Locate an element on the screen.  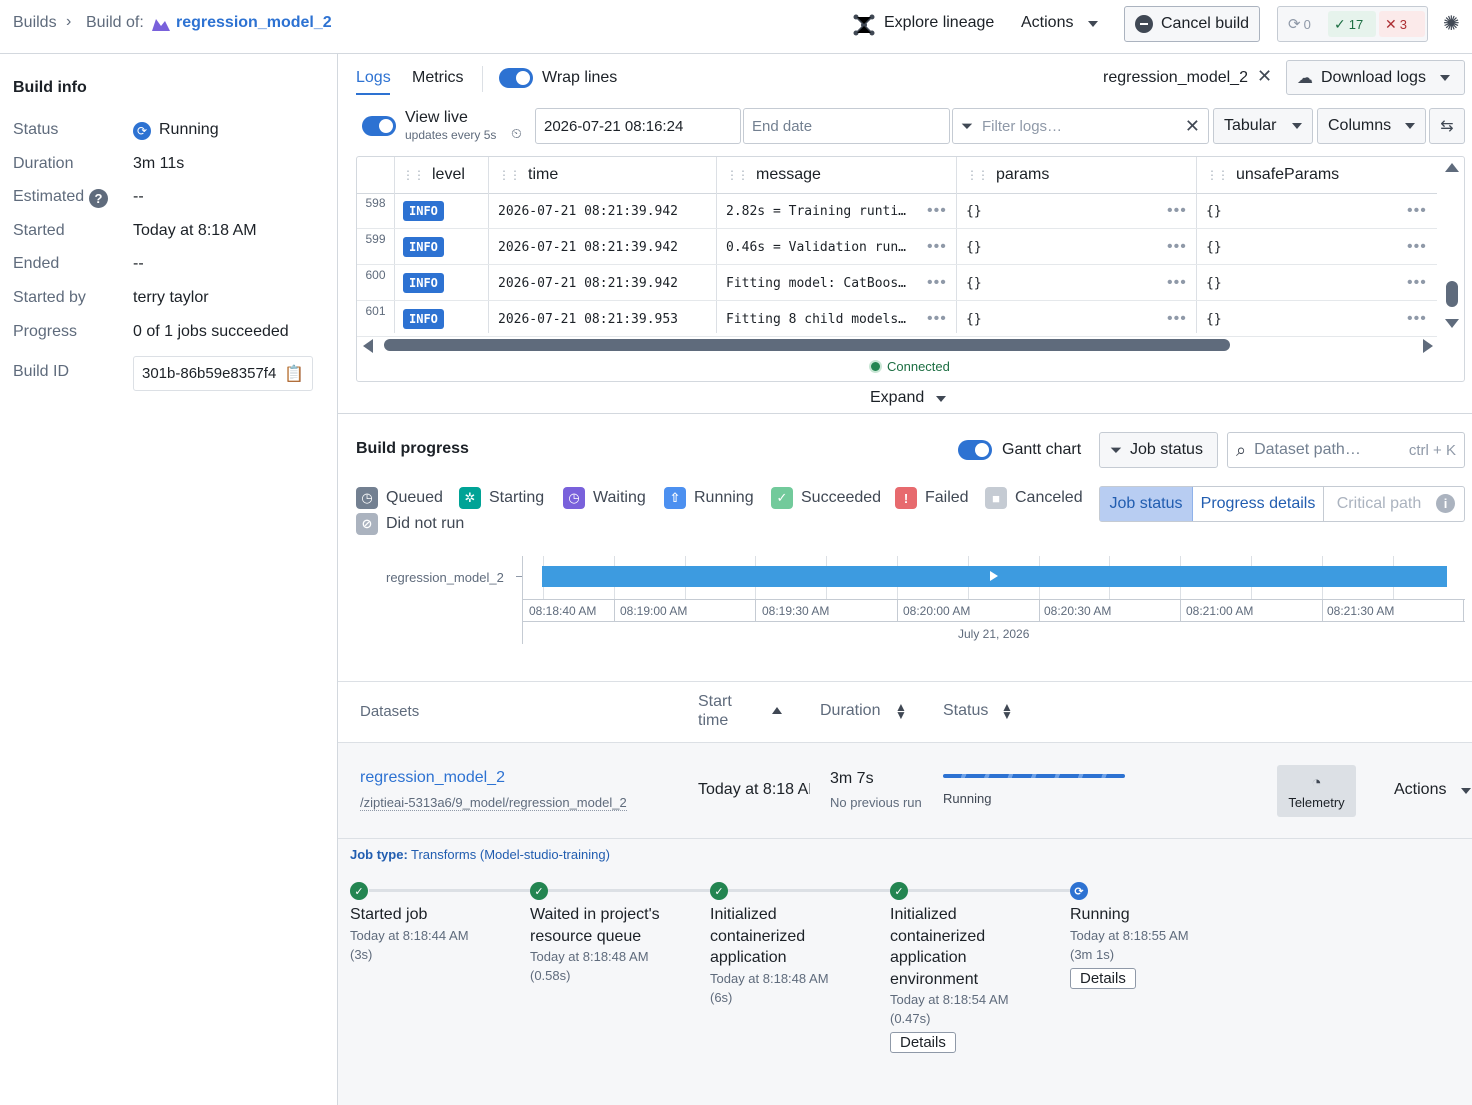
ended-value: -- is located at coordinates (138, 263).